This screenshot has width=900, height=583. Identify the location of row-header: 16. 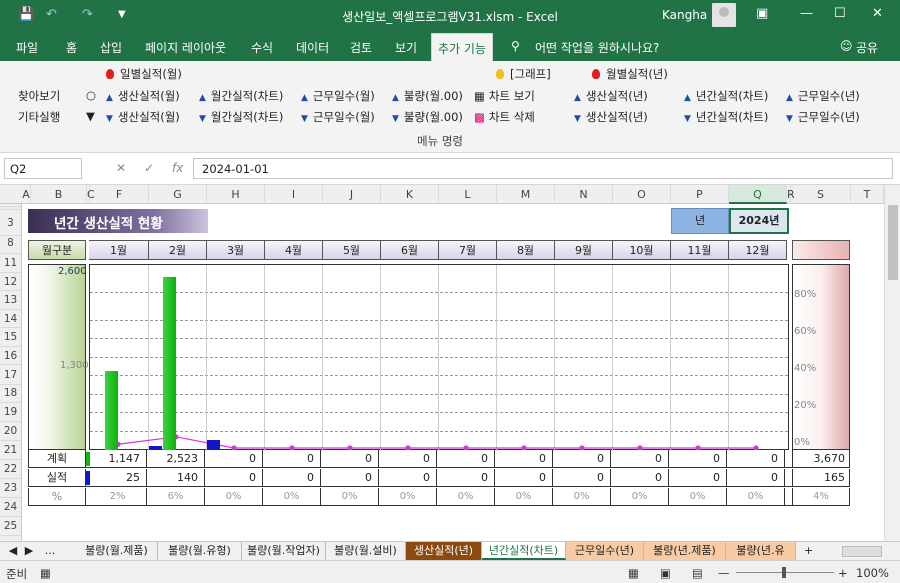
(10, 356).